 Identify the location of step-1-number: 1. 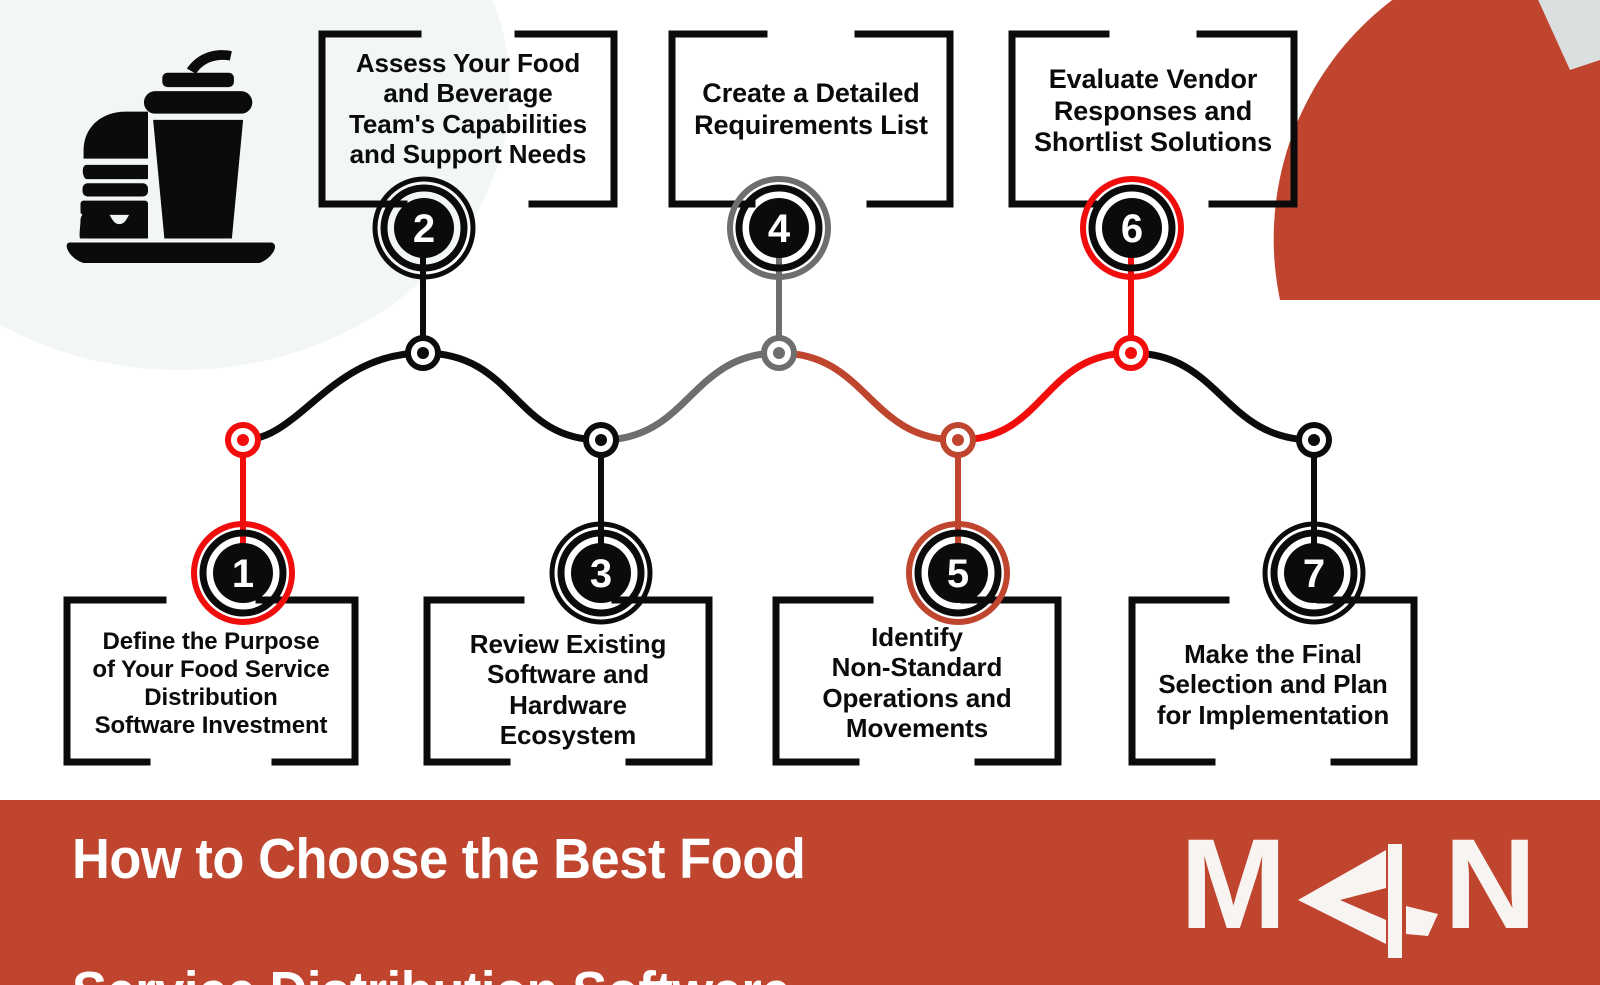
(243, 574).